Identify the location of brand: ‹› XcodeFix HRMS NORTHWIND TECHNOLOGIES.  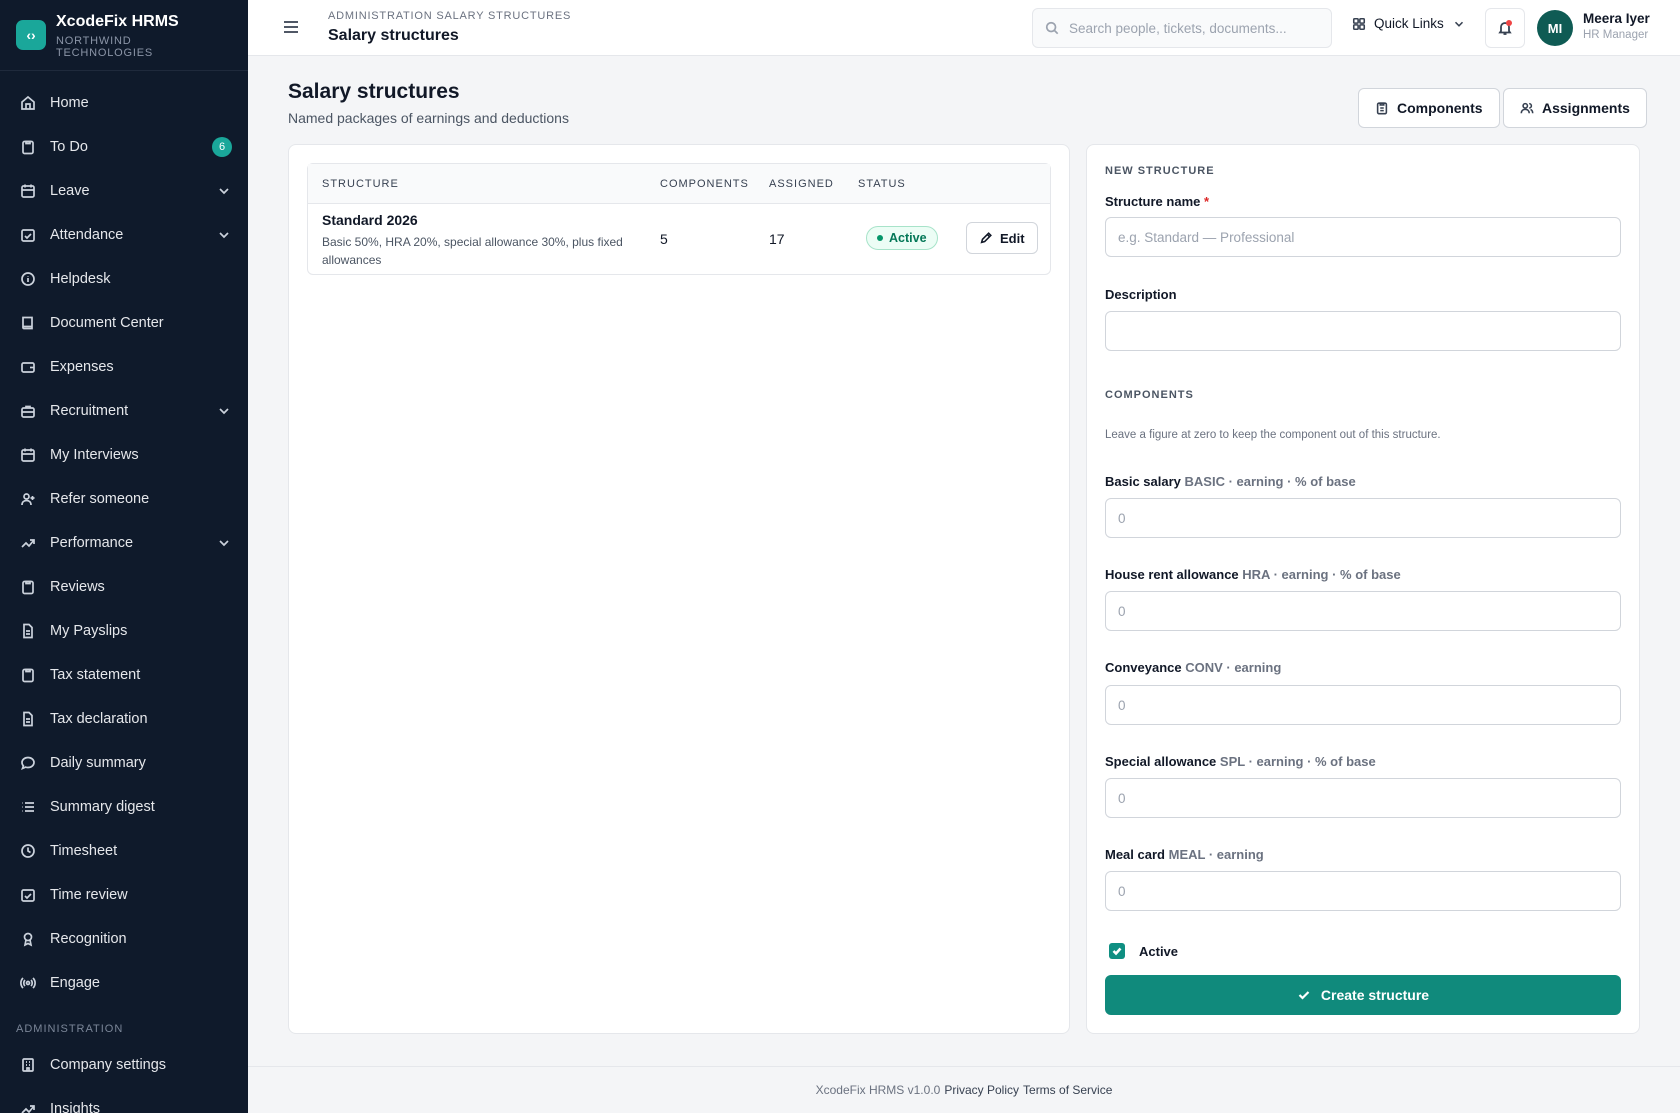
(124, 35).